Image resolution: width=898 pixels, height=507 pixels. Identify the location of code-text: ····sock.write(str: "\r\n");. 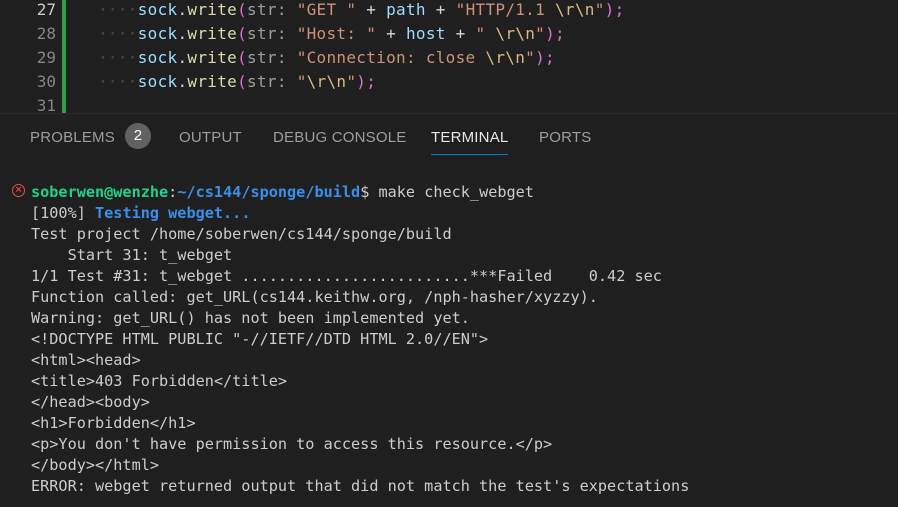
(237, 82).